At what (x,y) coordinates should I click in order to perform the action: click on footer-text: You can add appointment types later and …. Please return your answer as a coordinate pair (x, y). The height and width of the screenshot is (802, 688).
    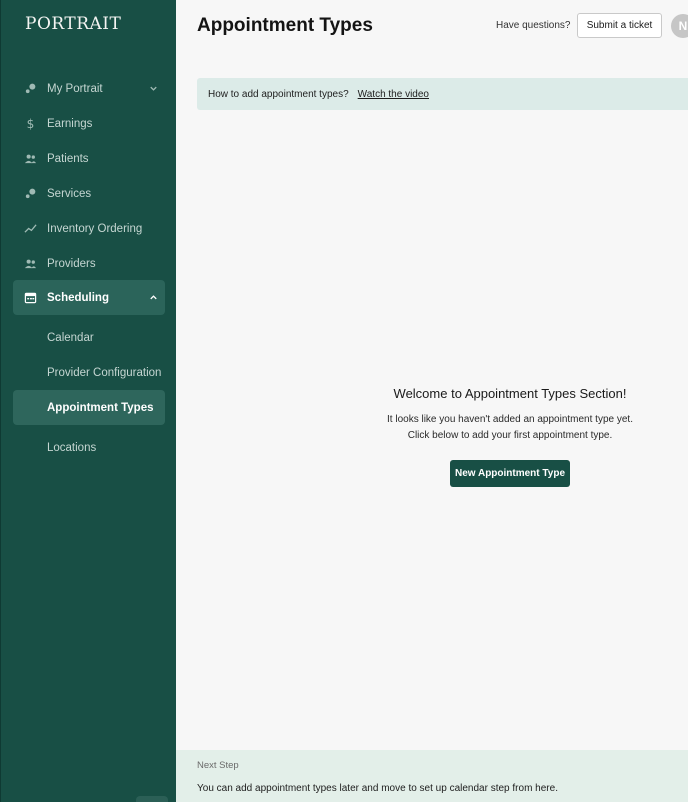
    Looking at the image, I should click on (377, 788).